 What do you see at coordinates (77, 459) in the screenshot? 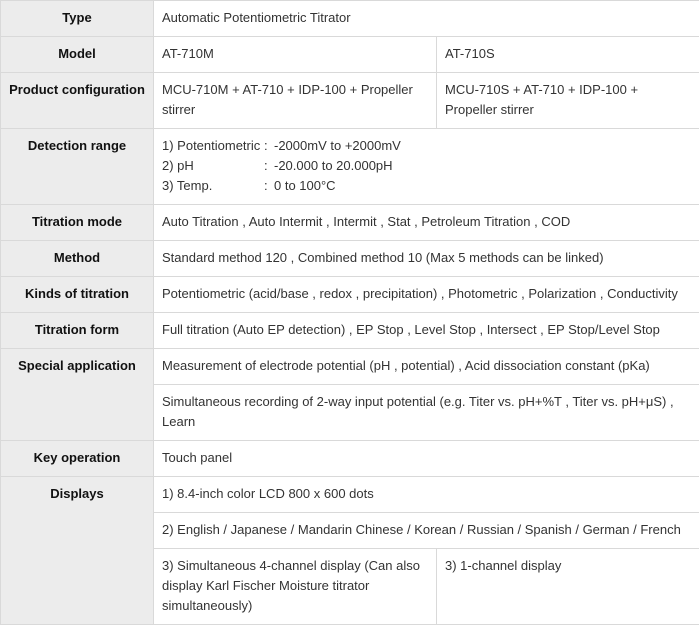
I see `header-key-operation: Key operation` at bounding box center [77, 459].